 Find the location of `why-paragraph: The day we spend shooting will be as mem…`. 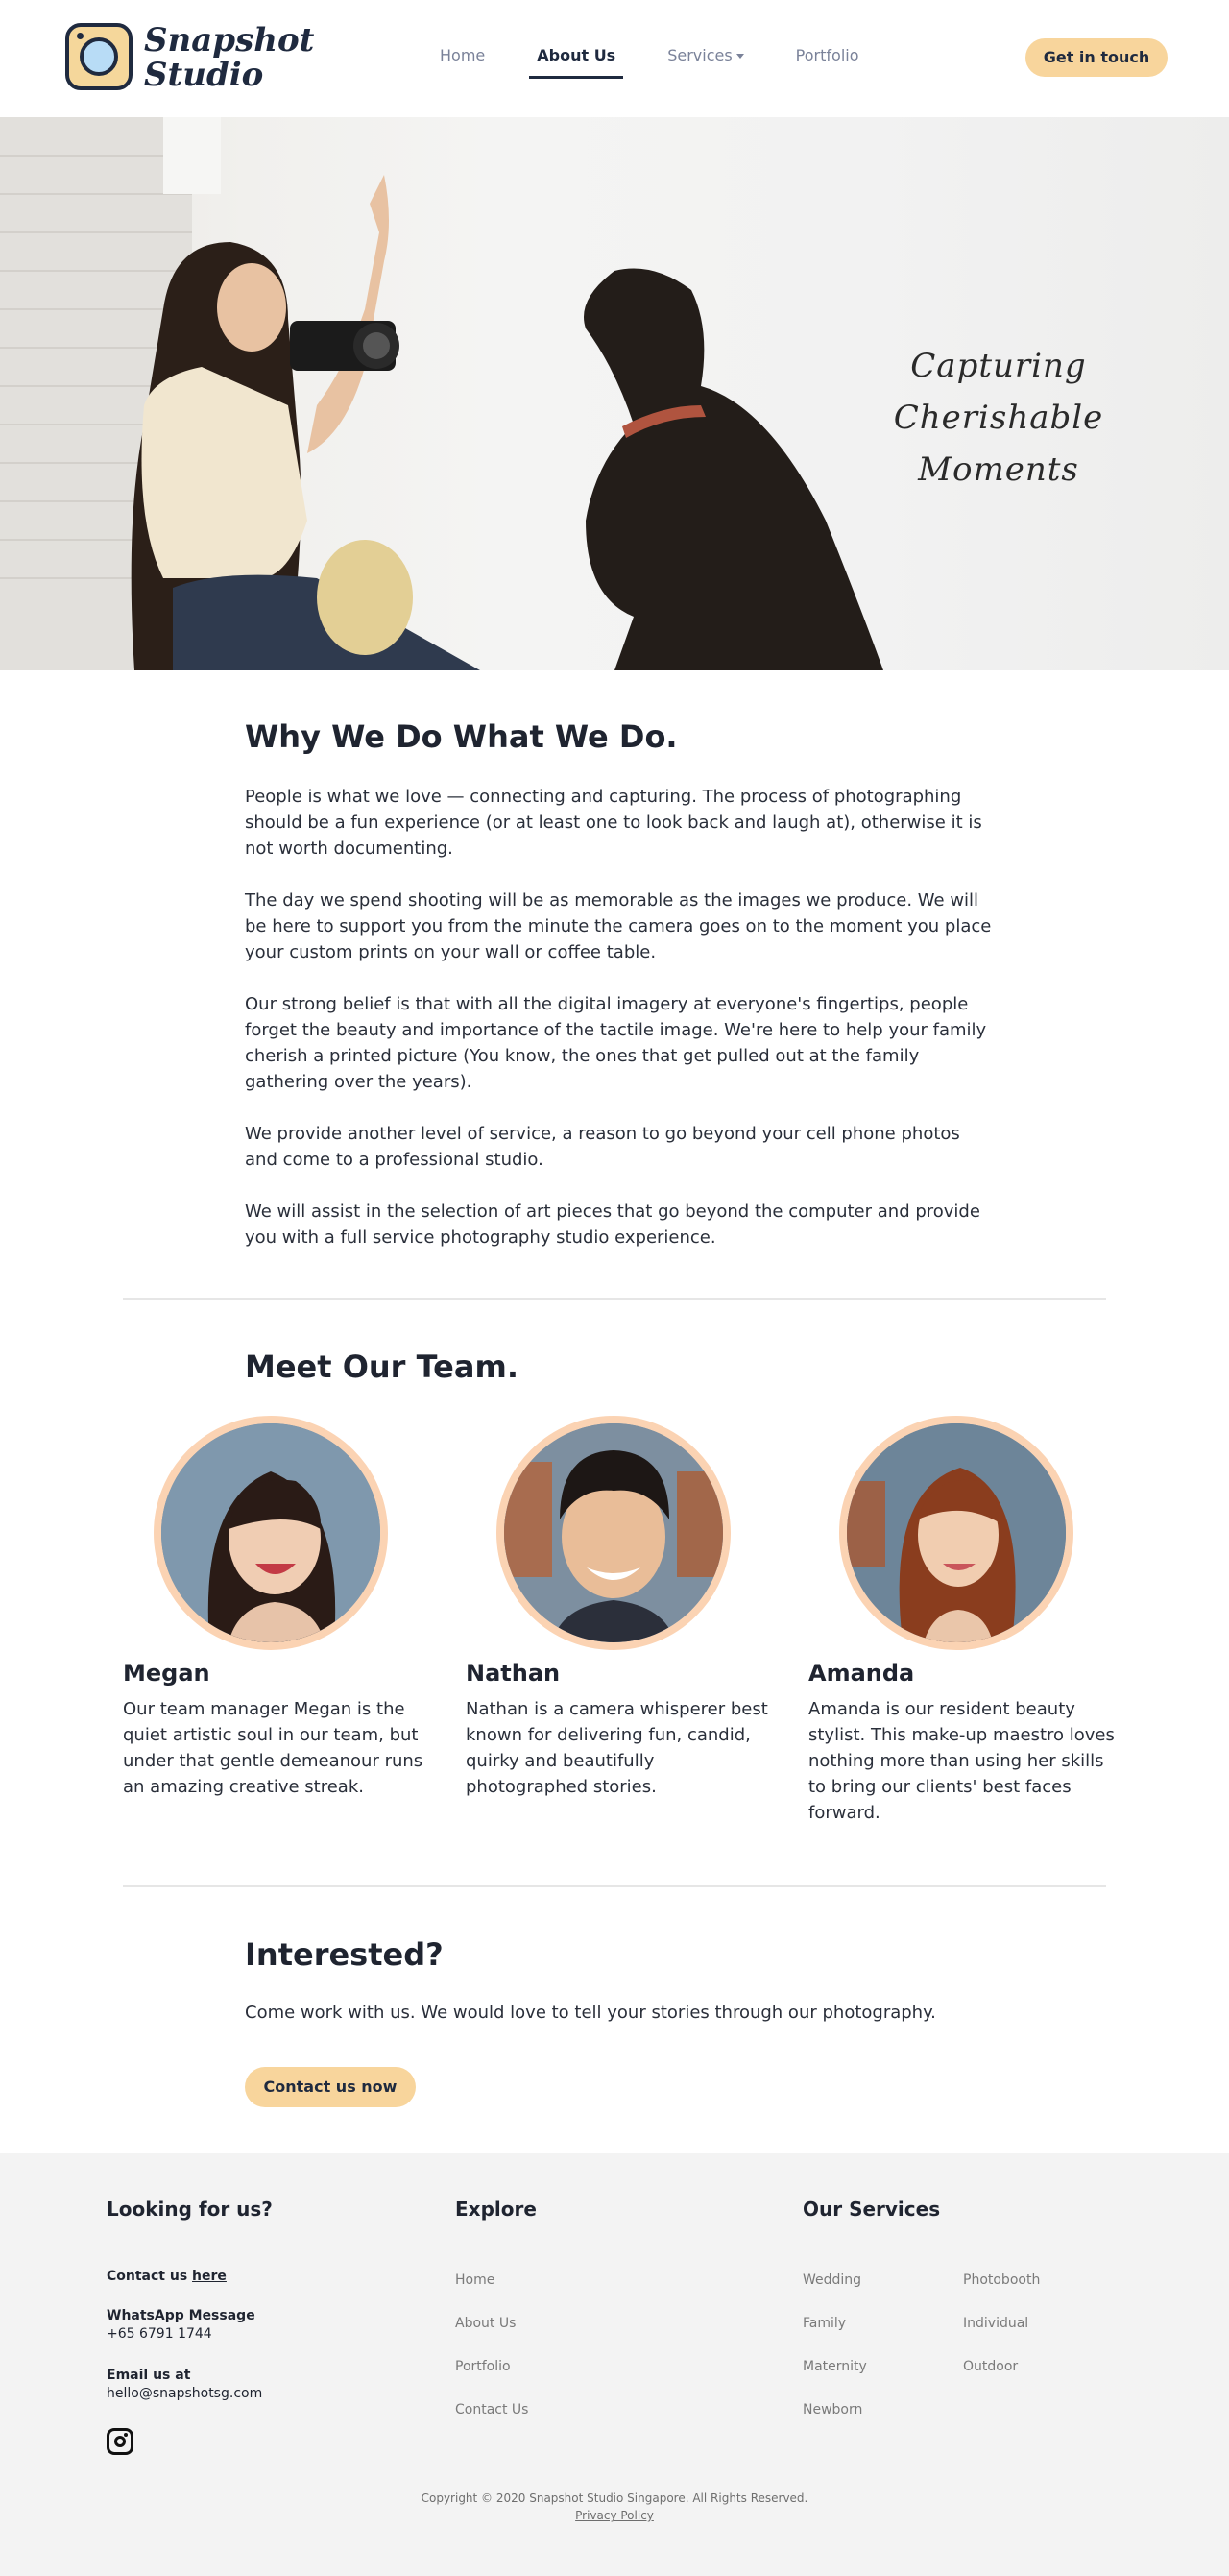

why-paragraph: The day we spend shooting will be as mem… is located at coordinates (619, 926).